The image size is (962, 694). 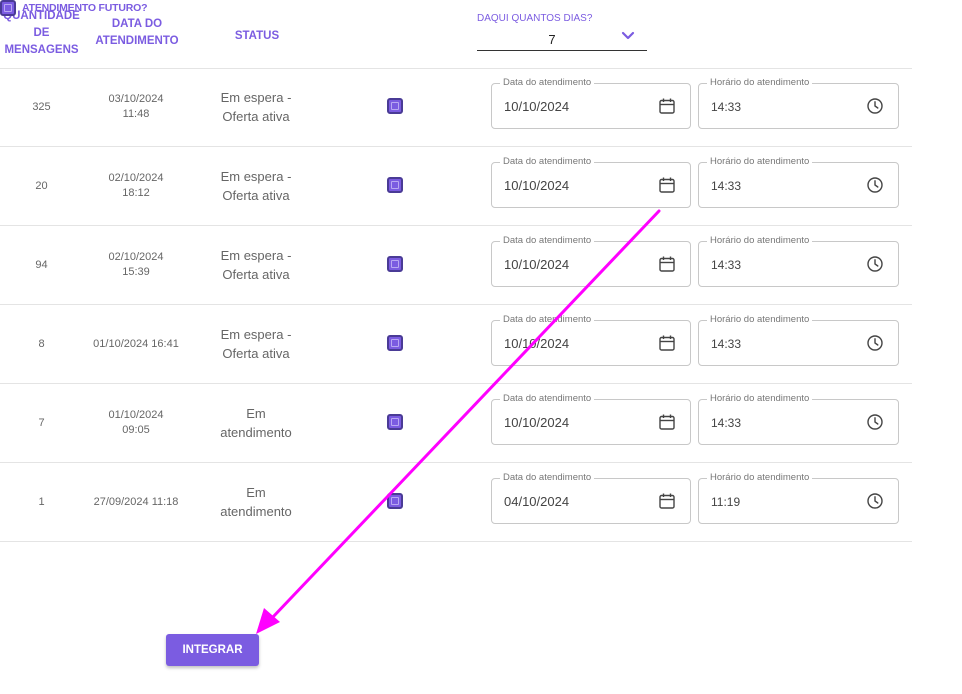 I want to click on message-count: 325, so click(x=41, y=107).